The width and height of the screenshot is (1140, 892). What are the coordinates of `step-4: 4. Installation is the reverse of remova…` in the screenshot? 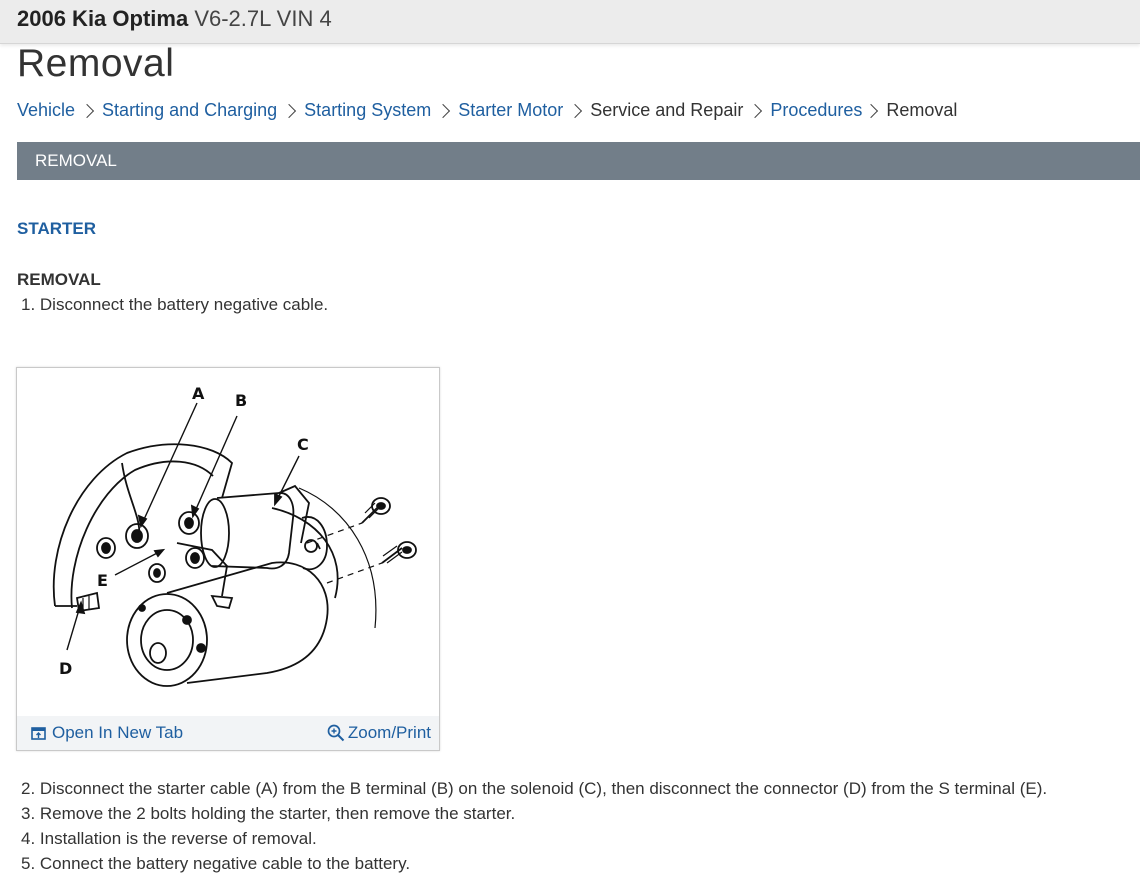 It's located at (169, 838).